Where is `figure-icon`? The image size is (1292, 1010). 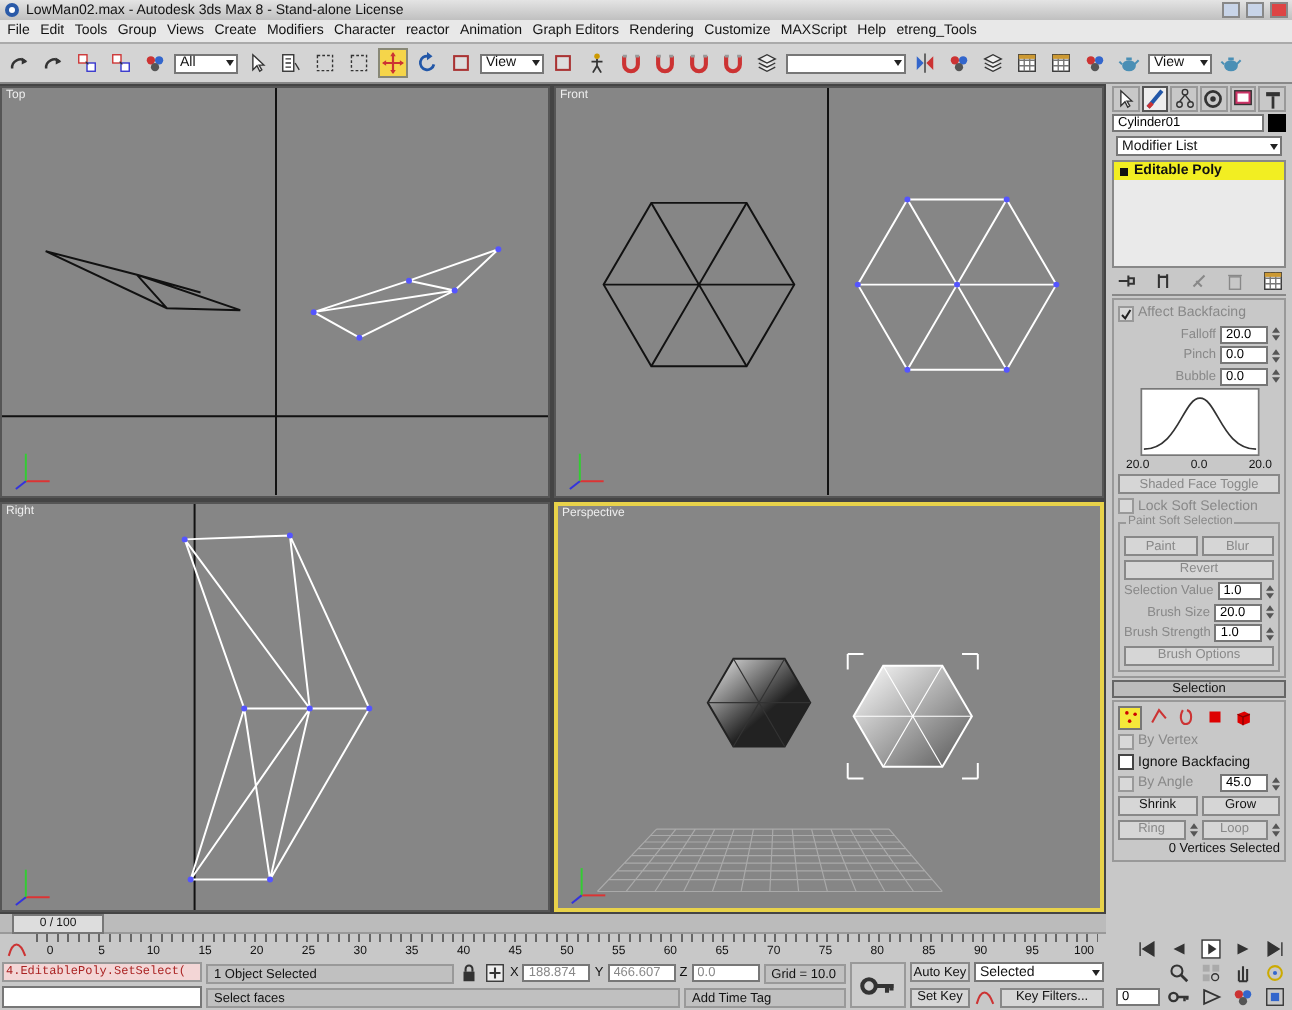
figure-icon is located at coordinates (597, 63).